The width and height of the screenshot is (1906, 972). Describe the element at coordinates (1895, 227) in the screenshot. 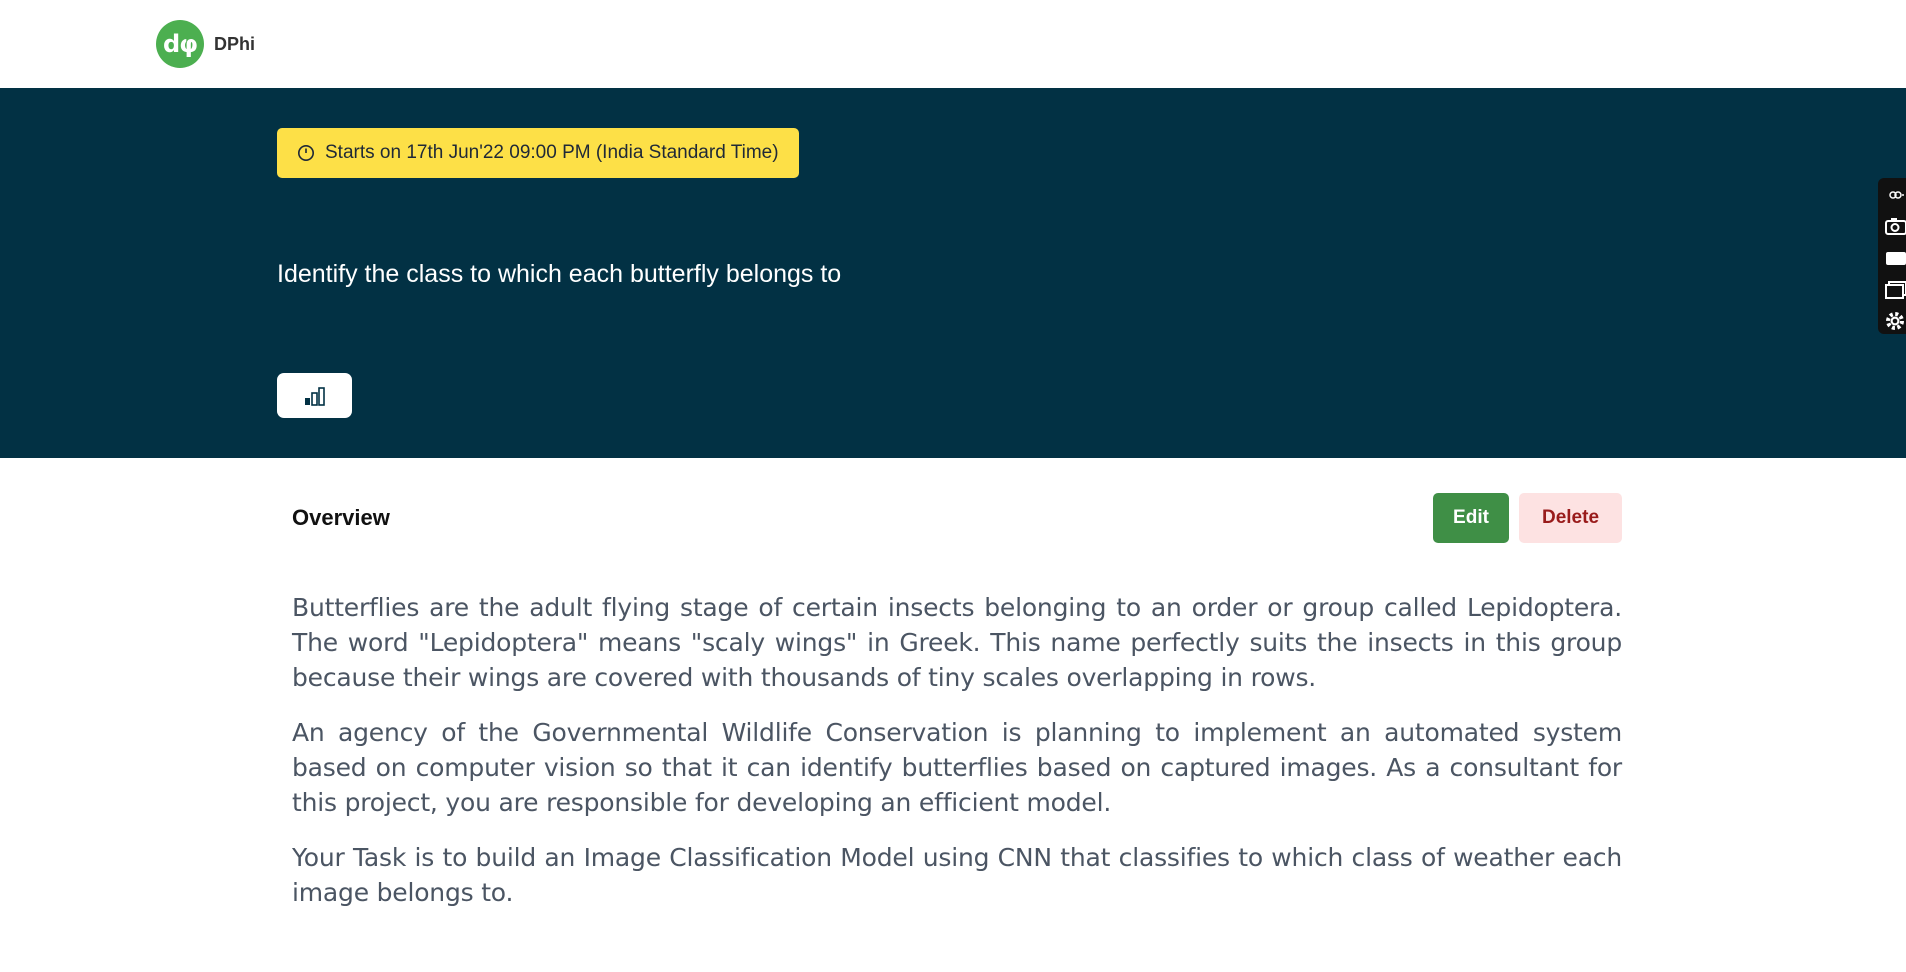

I see `camera-icon` at that location.